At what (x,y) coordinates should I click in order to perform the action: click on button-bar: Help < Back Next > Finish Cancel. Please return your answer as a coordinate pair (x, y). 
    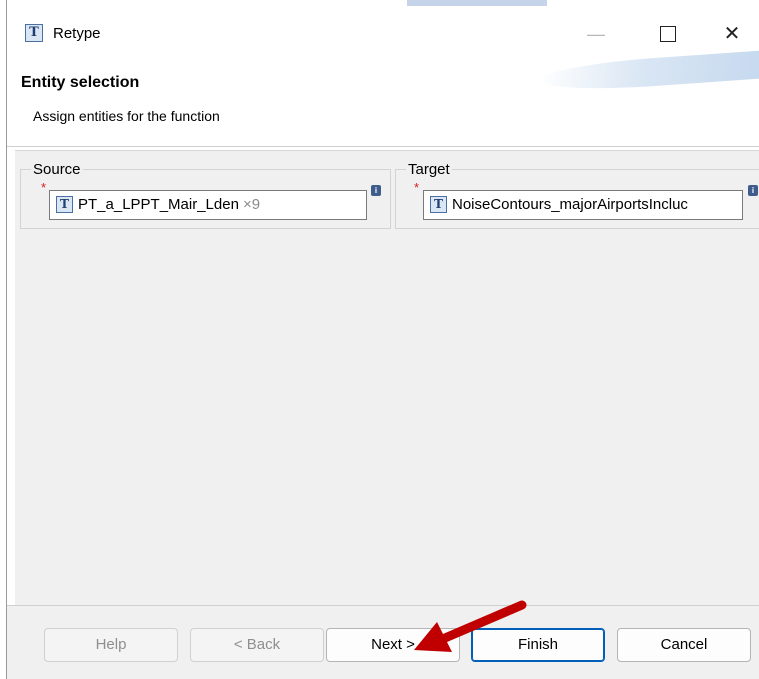
    Looking at the image, I should click on (383, 642).